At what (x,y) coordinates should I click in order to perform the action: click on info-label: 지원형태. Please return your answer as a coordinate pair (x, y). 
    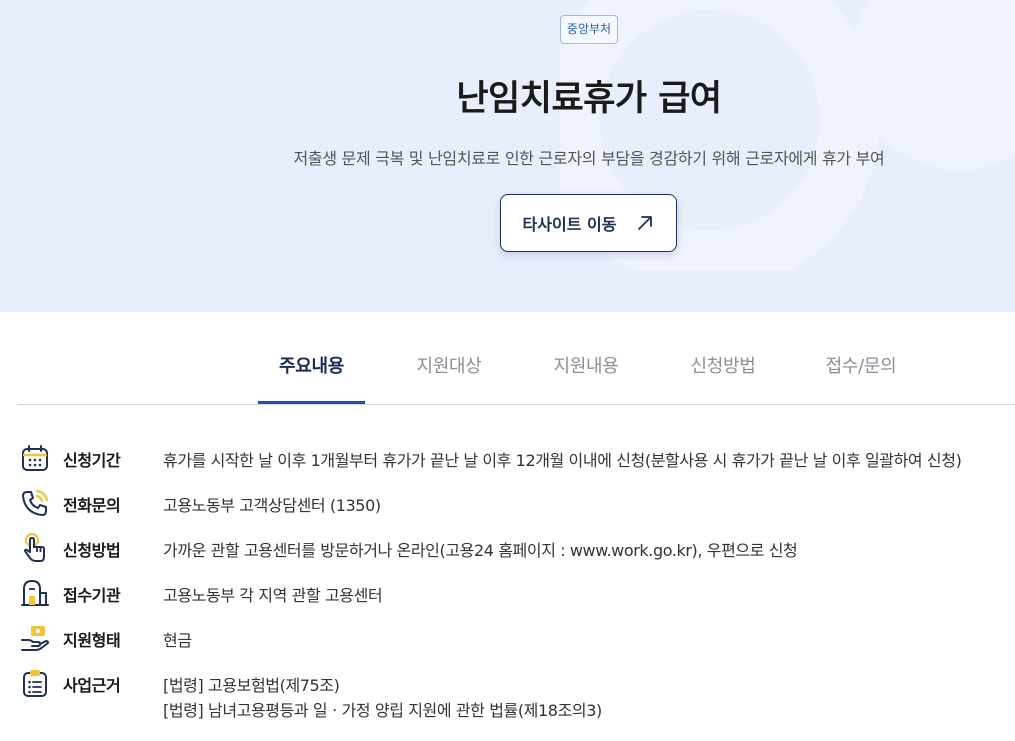
    Looking at the image, I should click on (92, 640).